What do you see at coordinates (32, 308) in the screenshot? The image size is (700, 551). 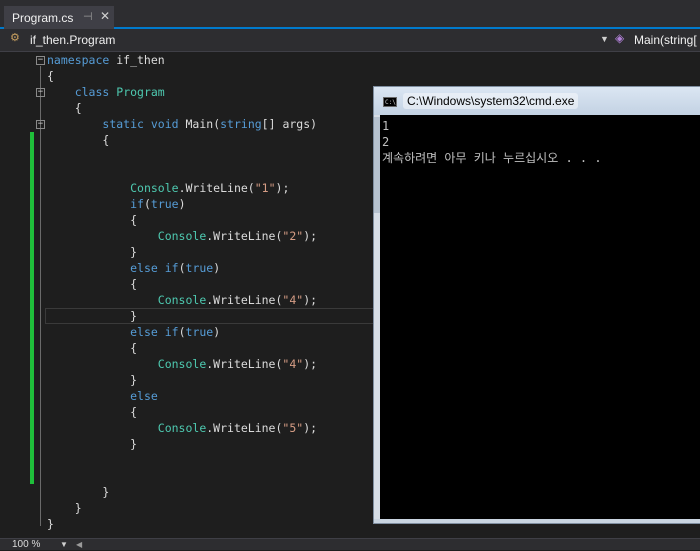 I see `change-indicator-bar` at bounding box center [32, 308].